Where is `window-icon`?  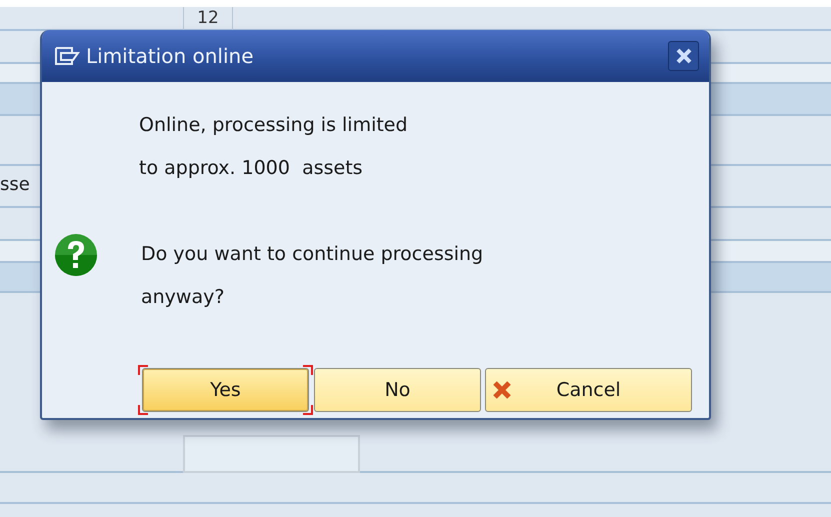
window-icon is located at coordinates (67, 56).